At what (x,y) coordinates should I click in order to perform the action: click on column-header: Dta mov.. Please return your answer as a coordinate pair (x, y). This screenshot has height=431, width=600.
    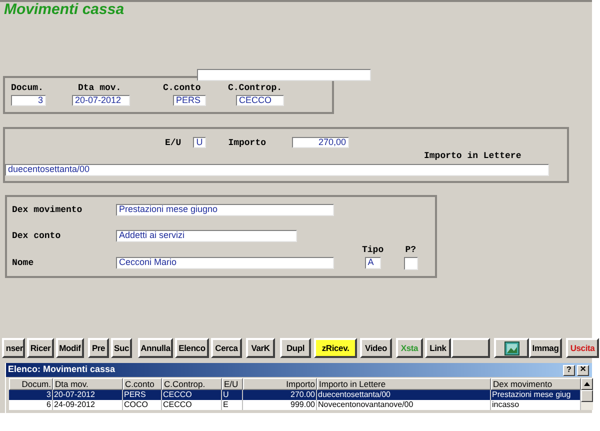
    Looking at the image, I should click on (88, 384).